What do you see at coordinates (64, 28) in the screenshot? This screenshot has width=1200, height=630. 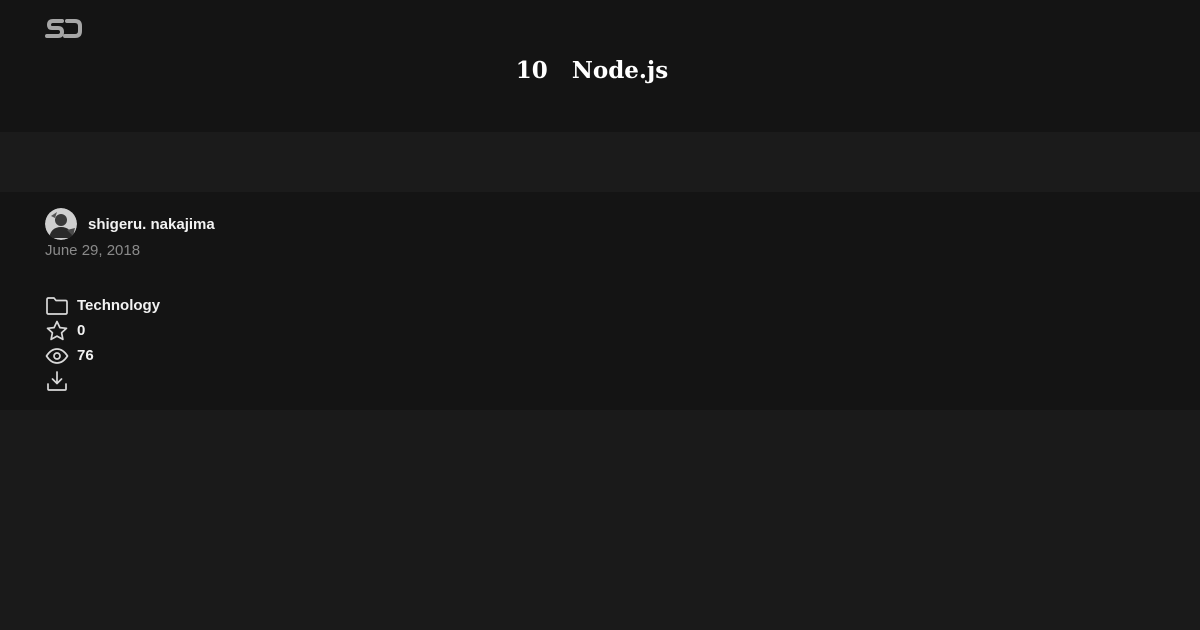 I see `sj-logo-icon` at bounding box center [64, 28].